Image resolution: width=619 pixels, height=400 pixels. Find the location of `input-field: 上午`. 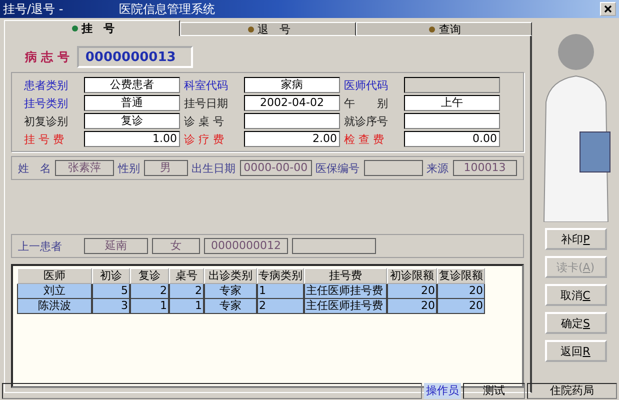

input-field: 上午 is located at coordinates (452, 103).